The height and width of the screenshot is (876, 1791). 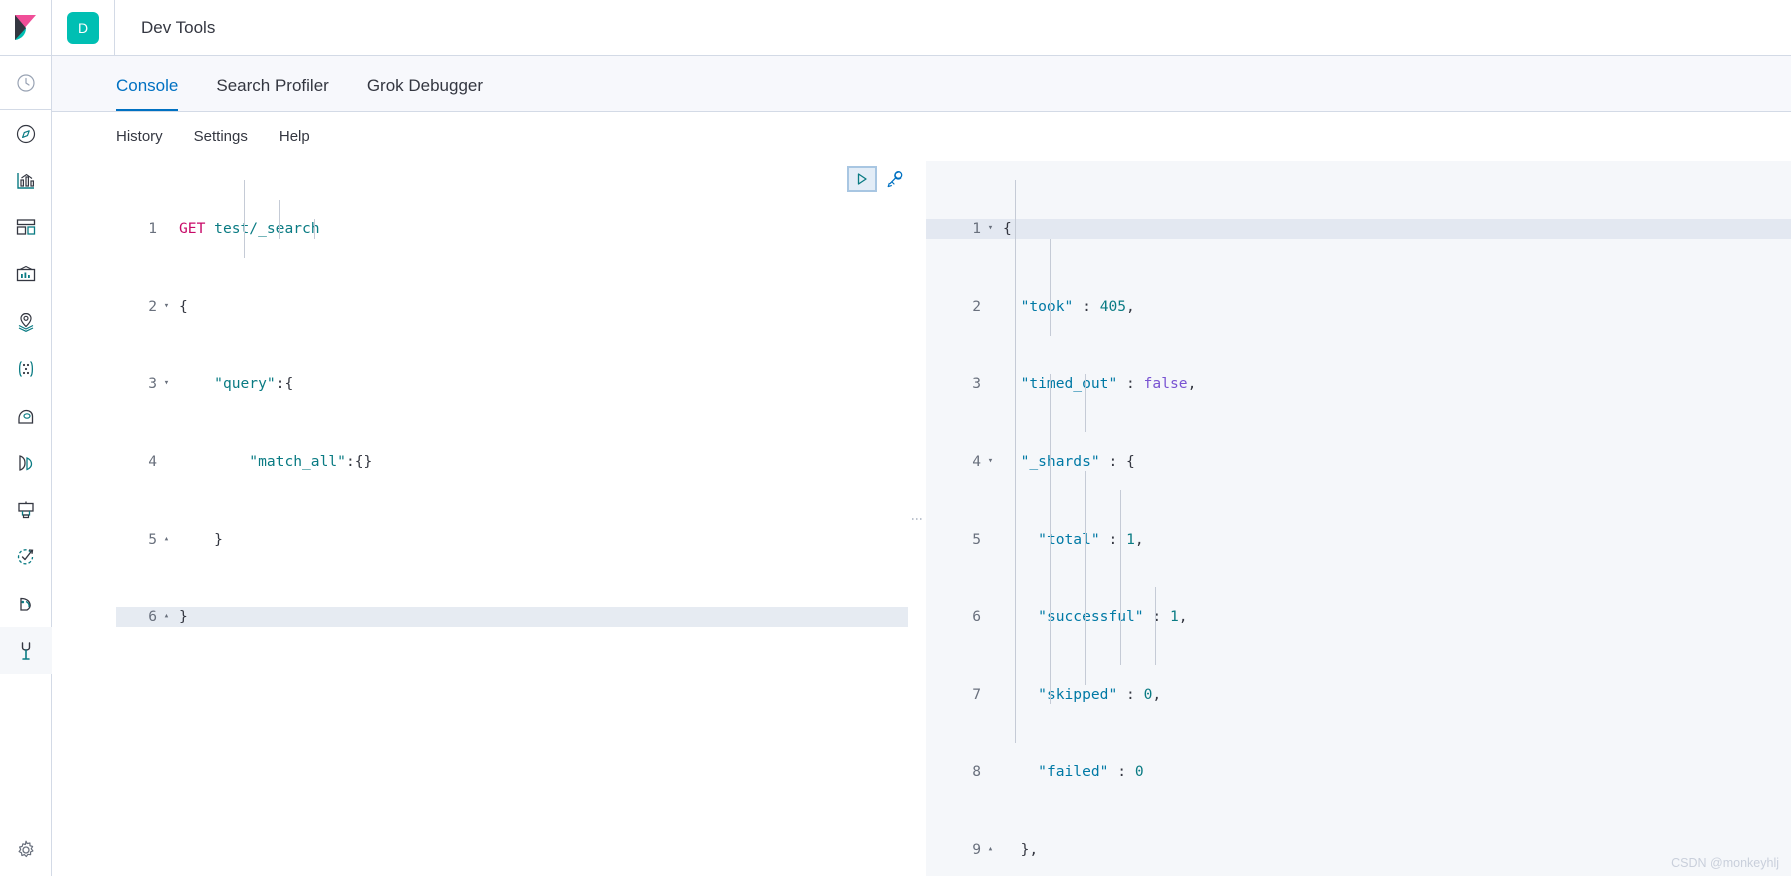 What do you see at coordinates (1130, 462) in the screenshot?
I see `brace: {` at bounding box center [1130, 462].